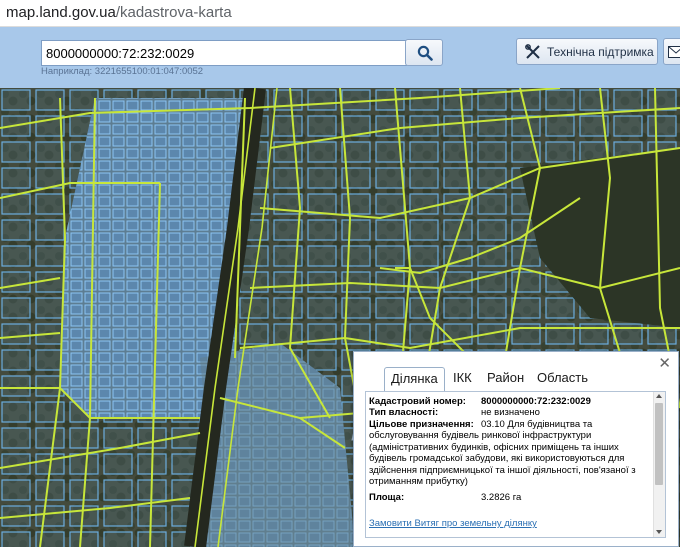  Describe the element at coordinates (600, 52) in the screenshot. I see `tech-support-label: Технічна підтримка` at that location.